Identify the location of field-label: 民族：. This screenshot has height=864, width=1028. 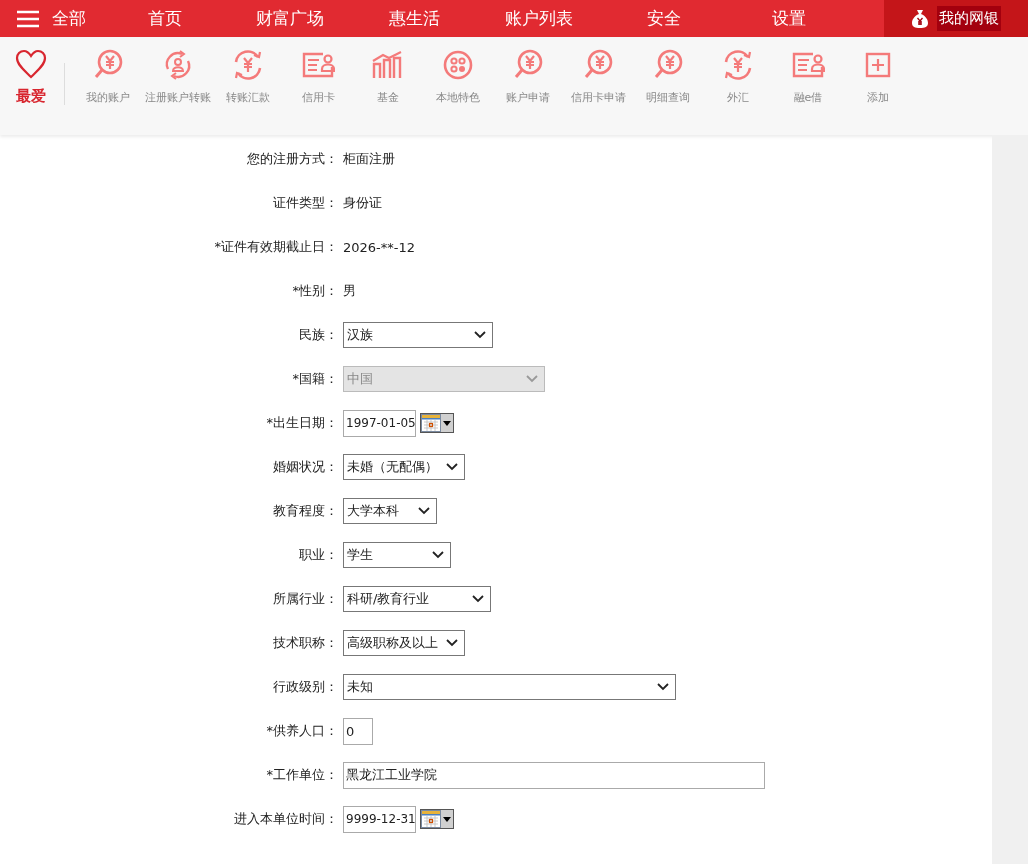
(318, 335).